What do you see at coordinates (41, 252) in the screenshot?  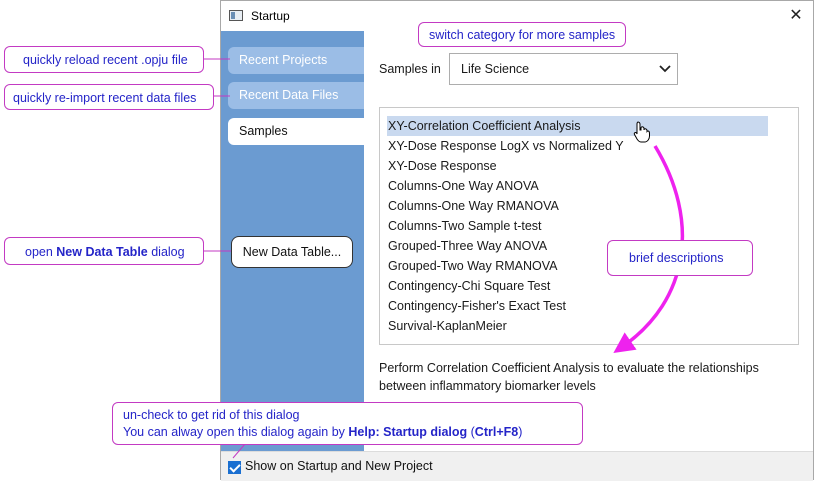 I see `callout-text: open` at bounding box center [41, 252].